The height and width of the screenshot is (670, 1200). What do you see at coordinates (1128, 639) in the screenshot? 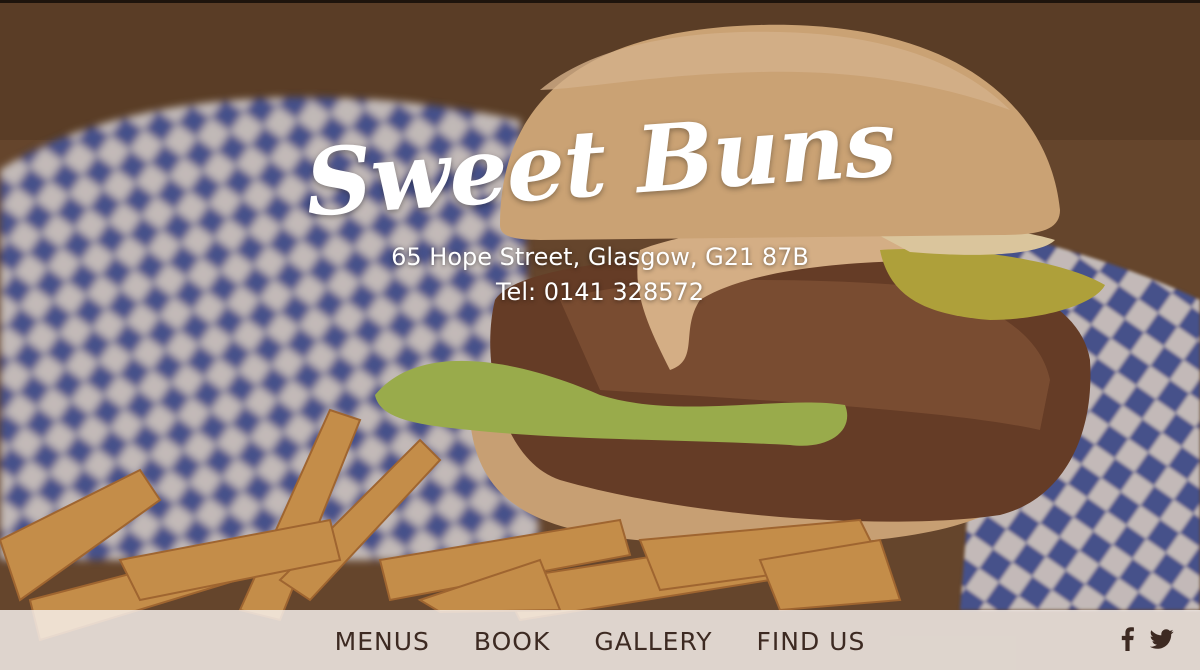
I see `facebook-icon` at bounding box center [1128, 639].